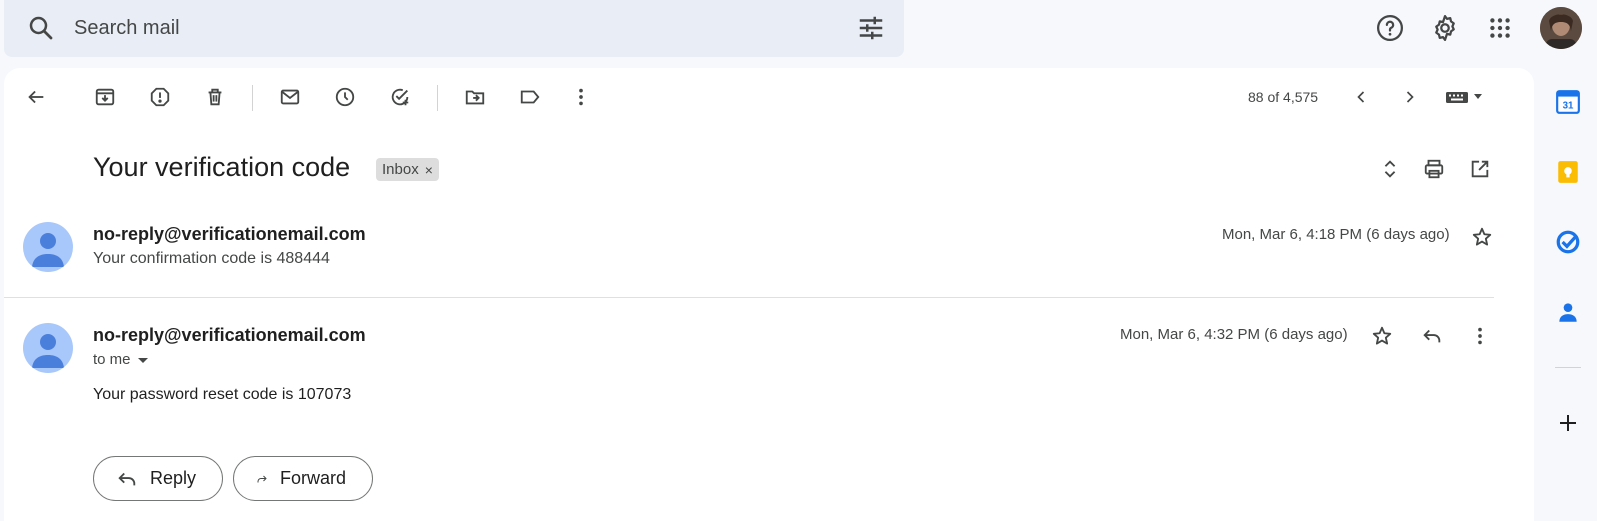 The height and width of the screenshot is (521, 1597). I want to click on print-icon, so click(1434, 169).